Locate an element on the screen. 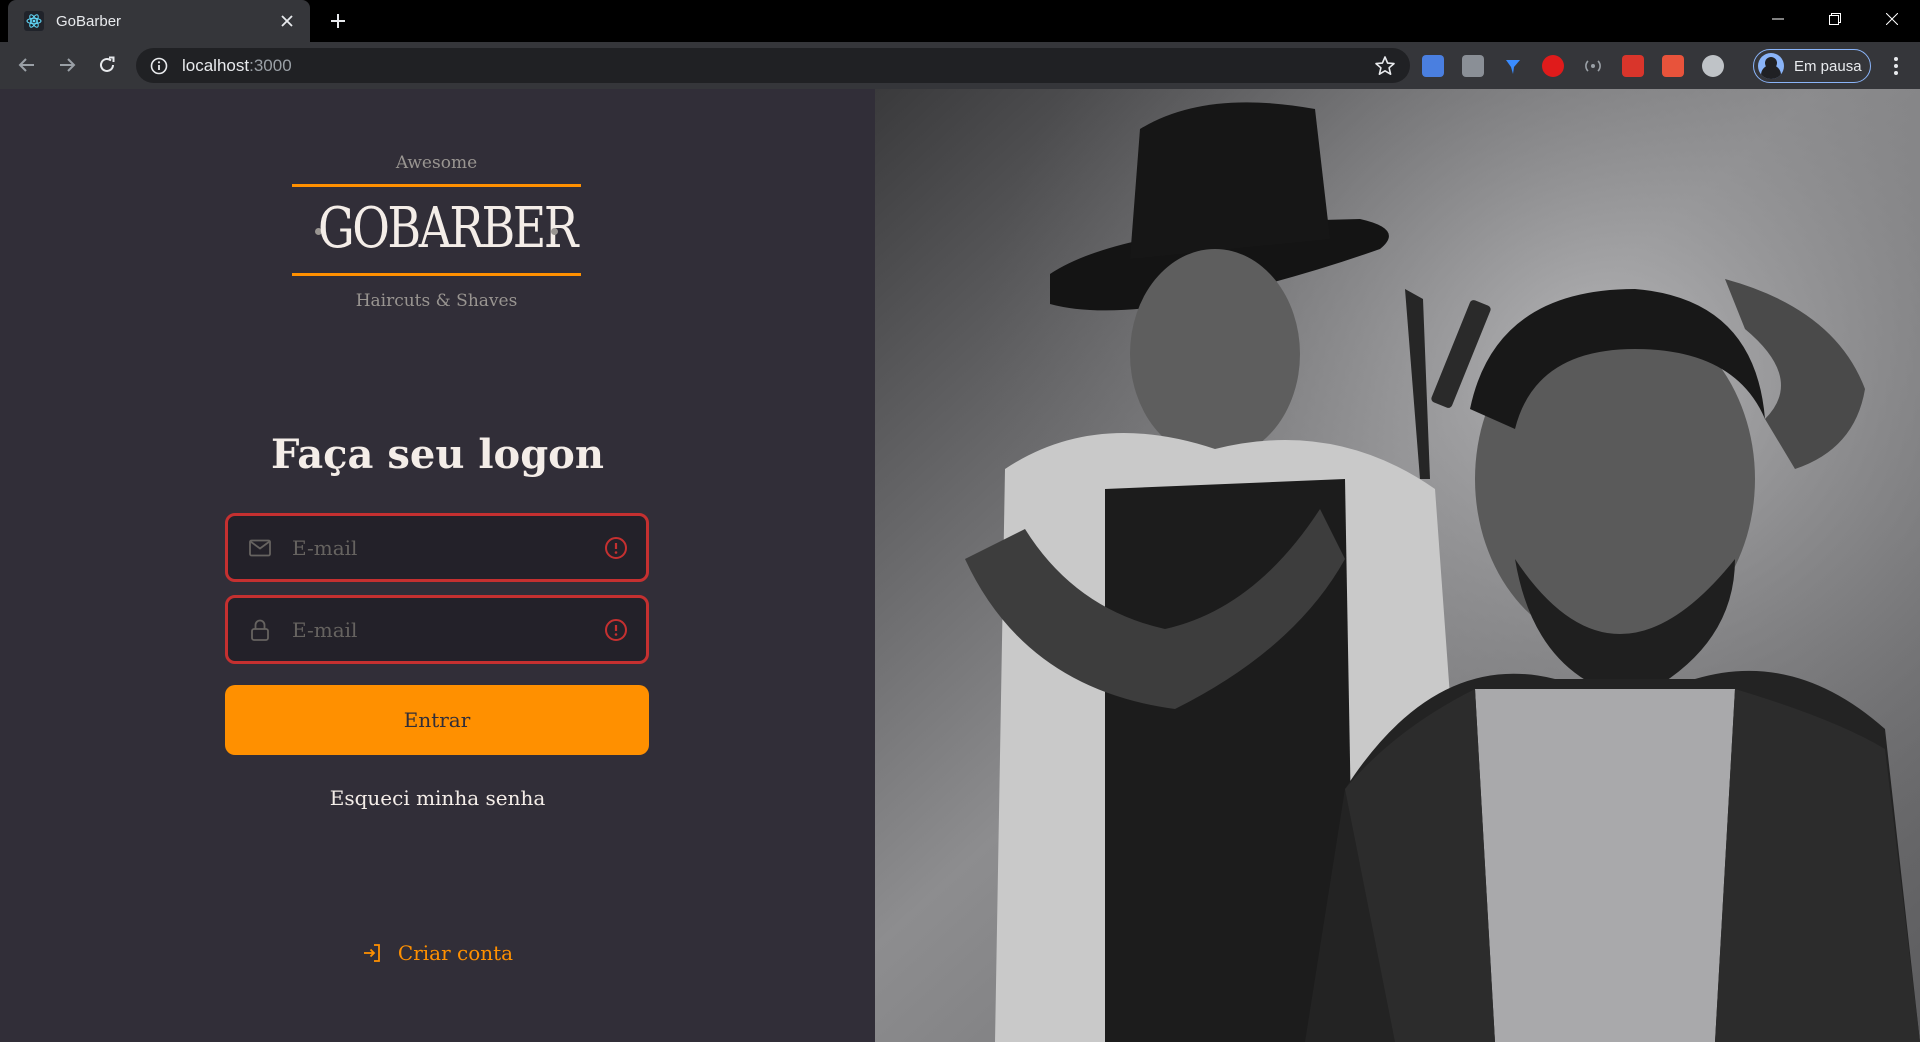 This screenshot has height=1042, width=1920. lock-icon is located at coordinates (260, 630).